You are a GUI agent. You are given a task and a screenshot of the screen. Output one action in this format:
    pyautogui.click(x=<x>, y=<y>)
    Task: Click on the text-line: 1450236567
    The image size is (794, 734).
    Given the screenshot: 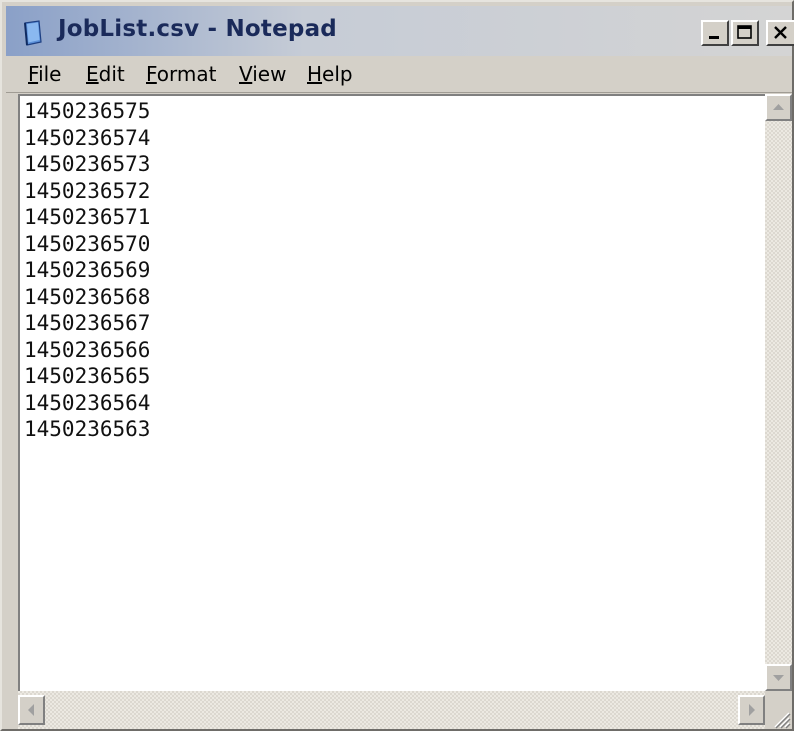 What is the action you would take?
    pyautogui.click(x=87, y=323)
    